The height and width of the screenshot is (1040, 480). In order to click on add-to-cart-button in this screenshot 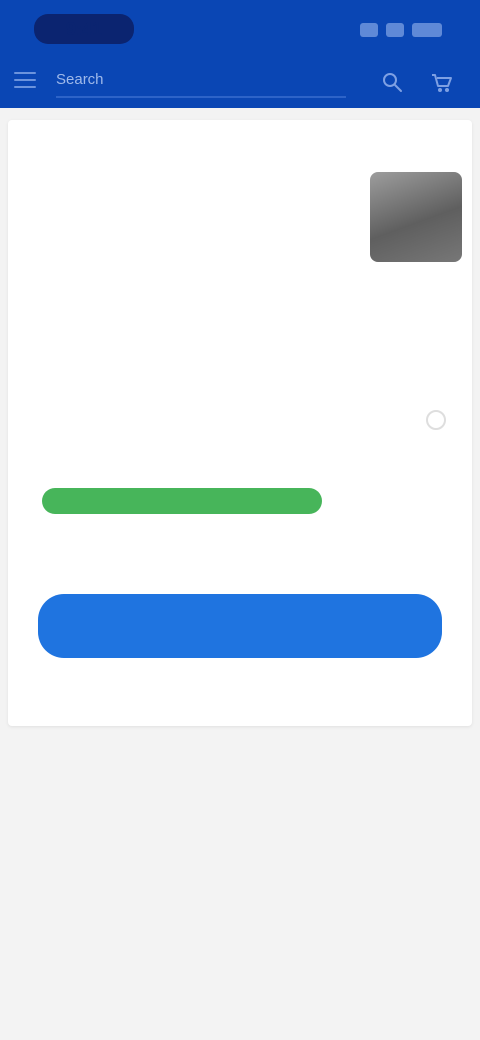, I will do `click(240, 626)`.